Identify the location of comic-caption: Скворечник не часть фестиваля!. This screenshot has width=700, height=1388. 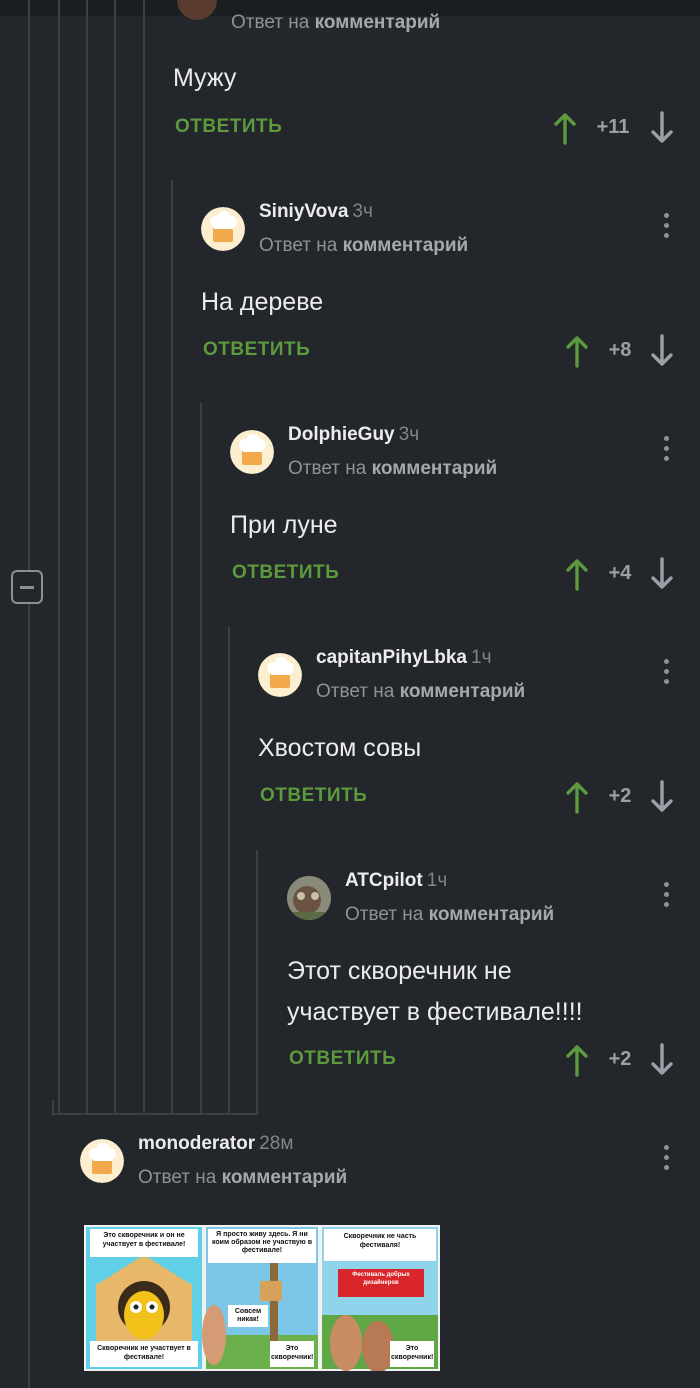
(380, 1241).